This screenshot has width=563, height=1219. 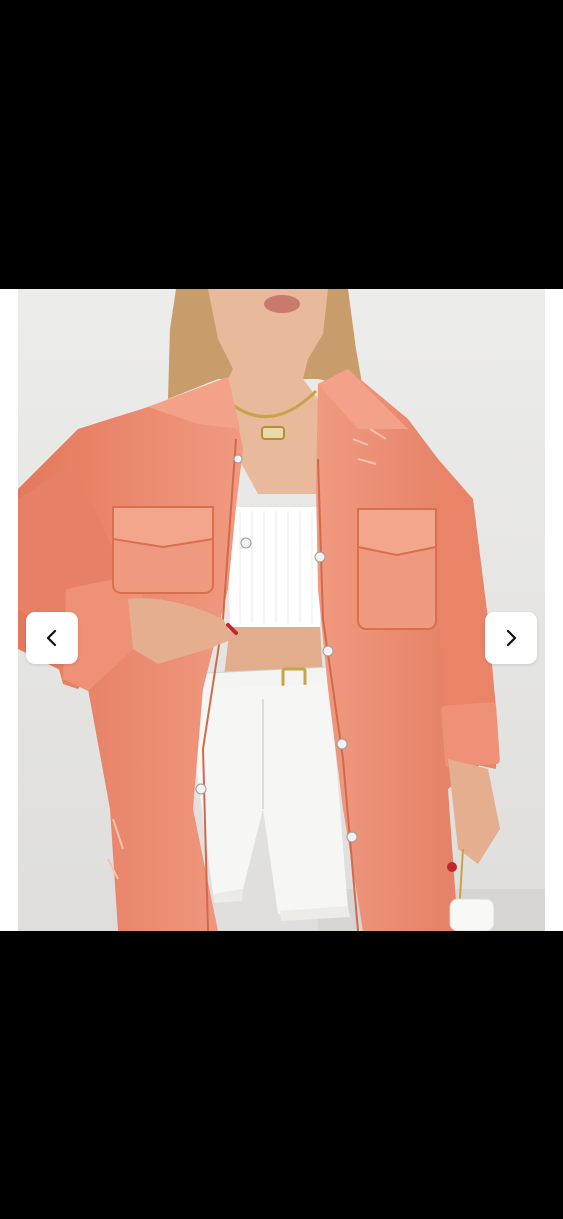 I want to click on chevron-left-icon, so click(x=51, y=638).